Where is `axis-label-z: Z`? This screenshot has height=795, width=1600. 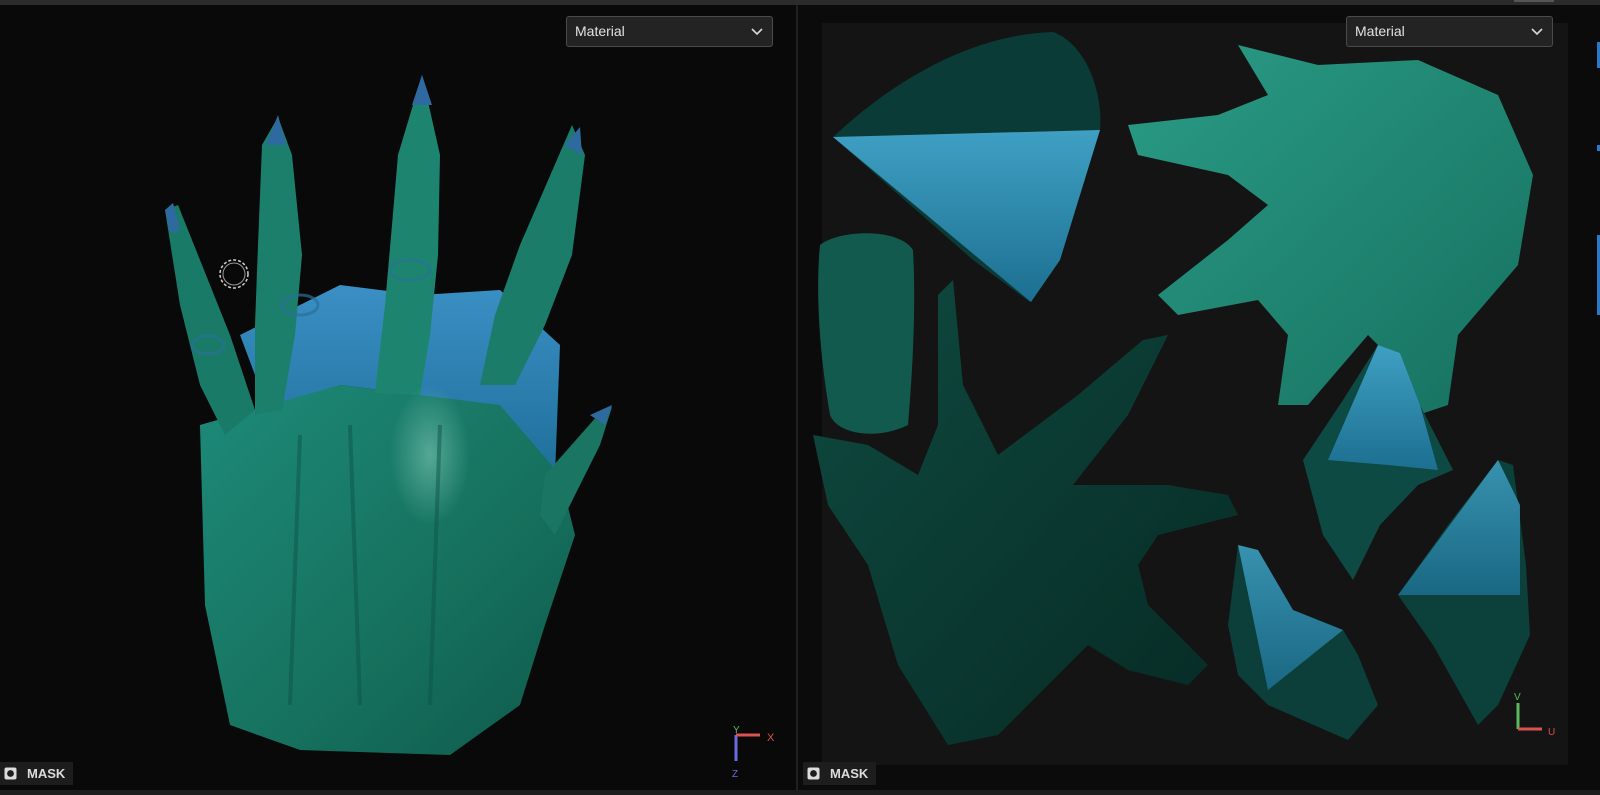 axis-label-z: Z is located at coordinates (735, 774).